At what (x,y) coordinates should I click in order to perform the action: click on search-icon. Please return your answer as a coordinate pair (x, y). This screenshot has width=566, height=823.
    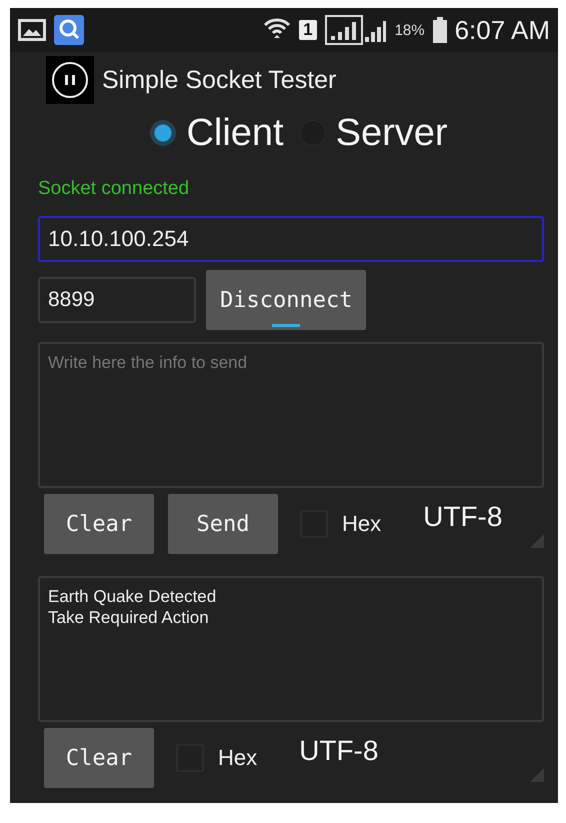
    Looking at the image, I should click on (69, 30).